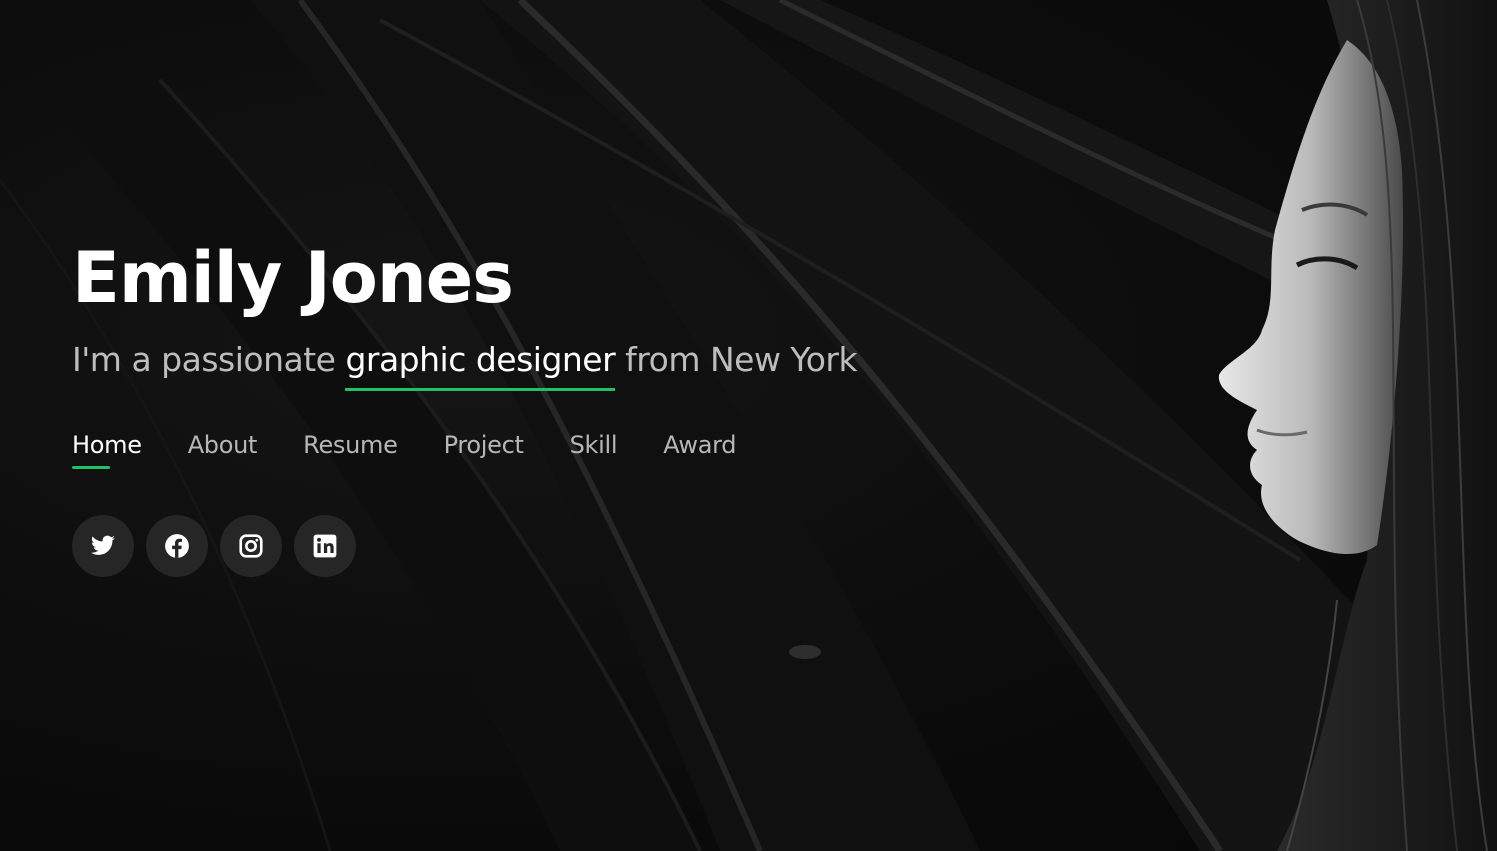 The width and height of the screenshot is (1497, 851). I want to click on social-links, so click(572, 546).